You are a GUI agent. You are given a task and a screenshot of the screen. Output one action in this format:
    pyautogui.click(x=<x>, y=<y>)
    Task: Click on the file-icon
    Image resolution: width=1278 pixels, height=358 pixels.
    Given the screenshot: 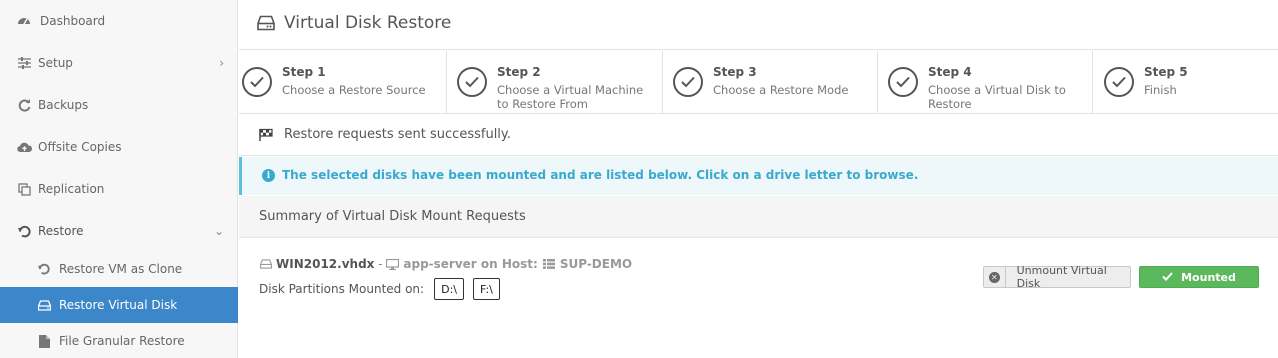 What is the action you would take?
    pyautogui.click(x=44, y=341)
    